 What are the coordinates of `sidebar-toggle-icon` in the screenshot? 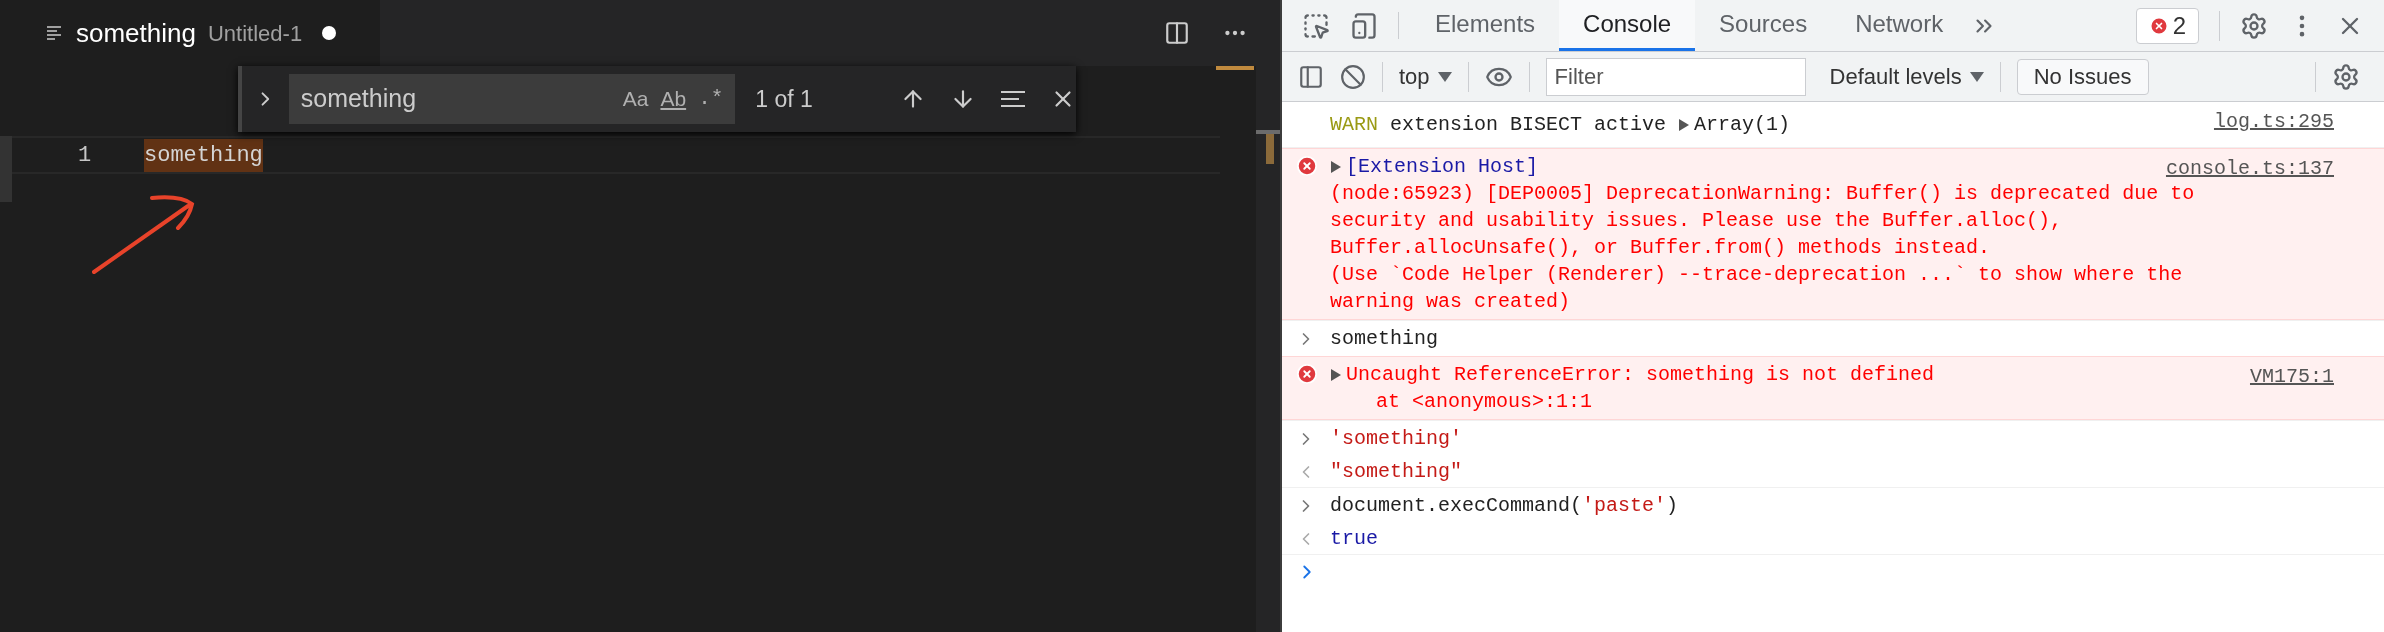 It's located at (1311, 76).